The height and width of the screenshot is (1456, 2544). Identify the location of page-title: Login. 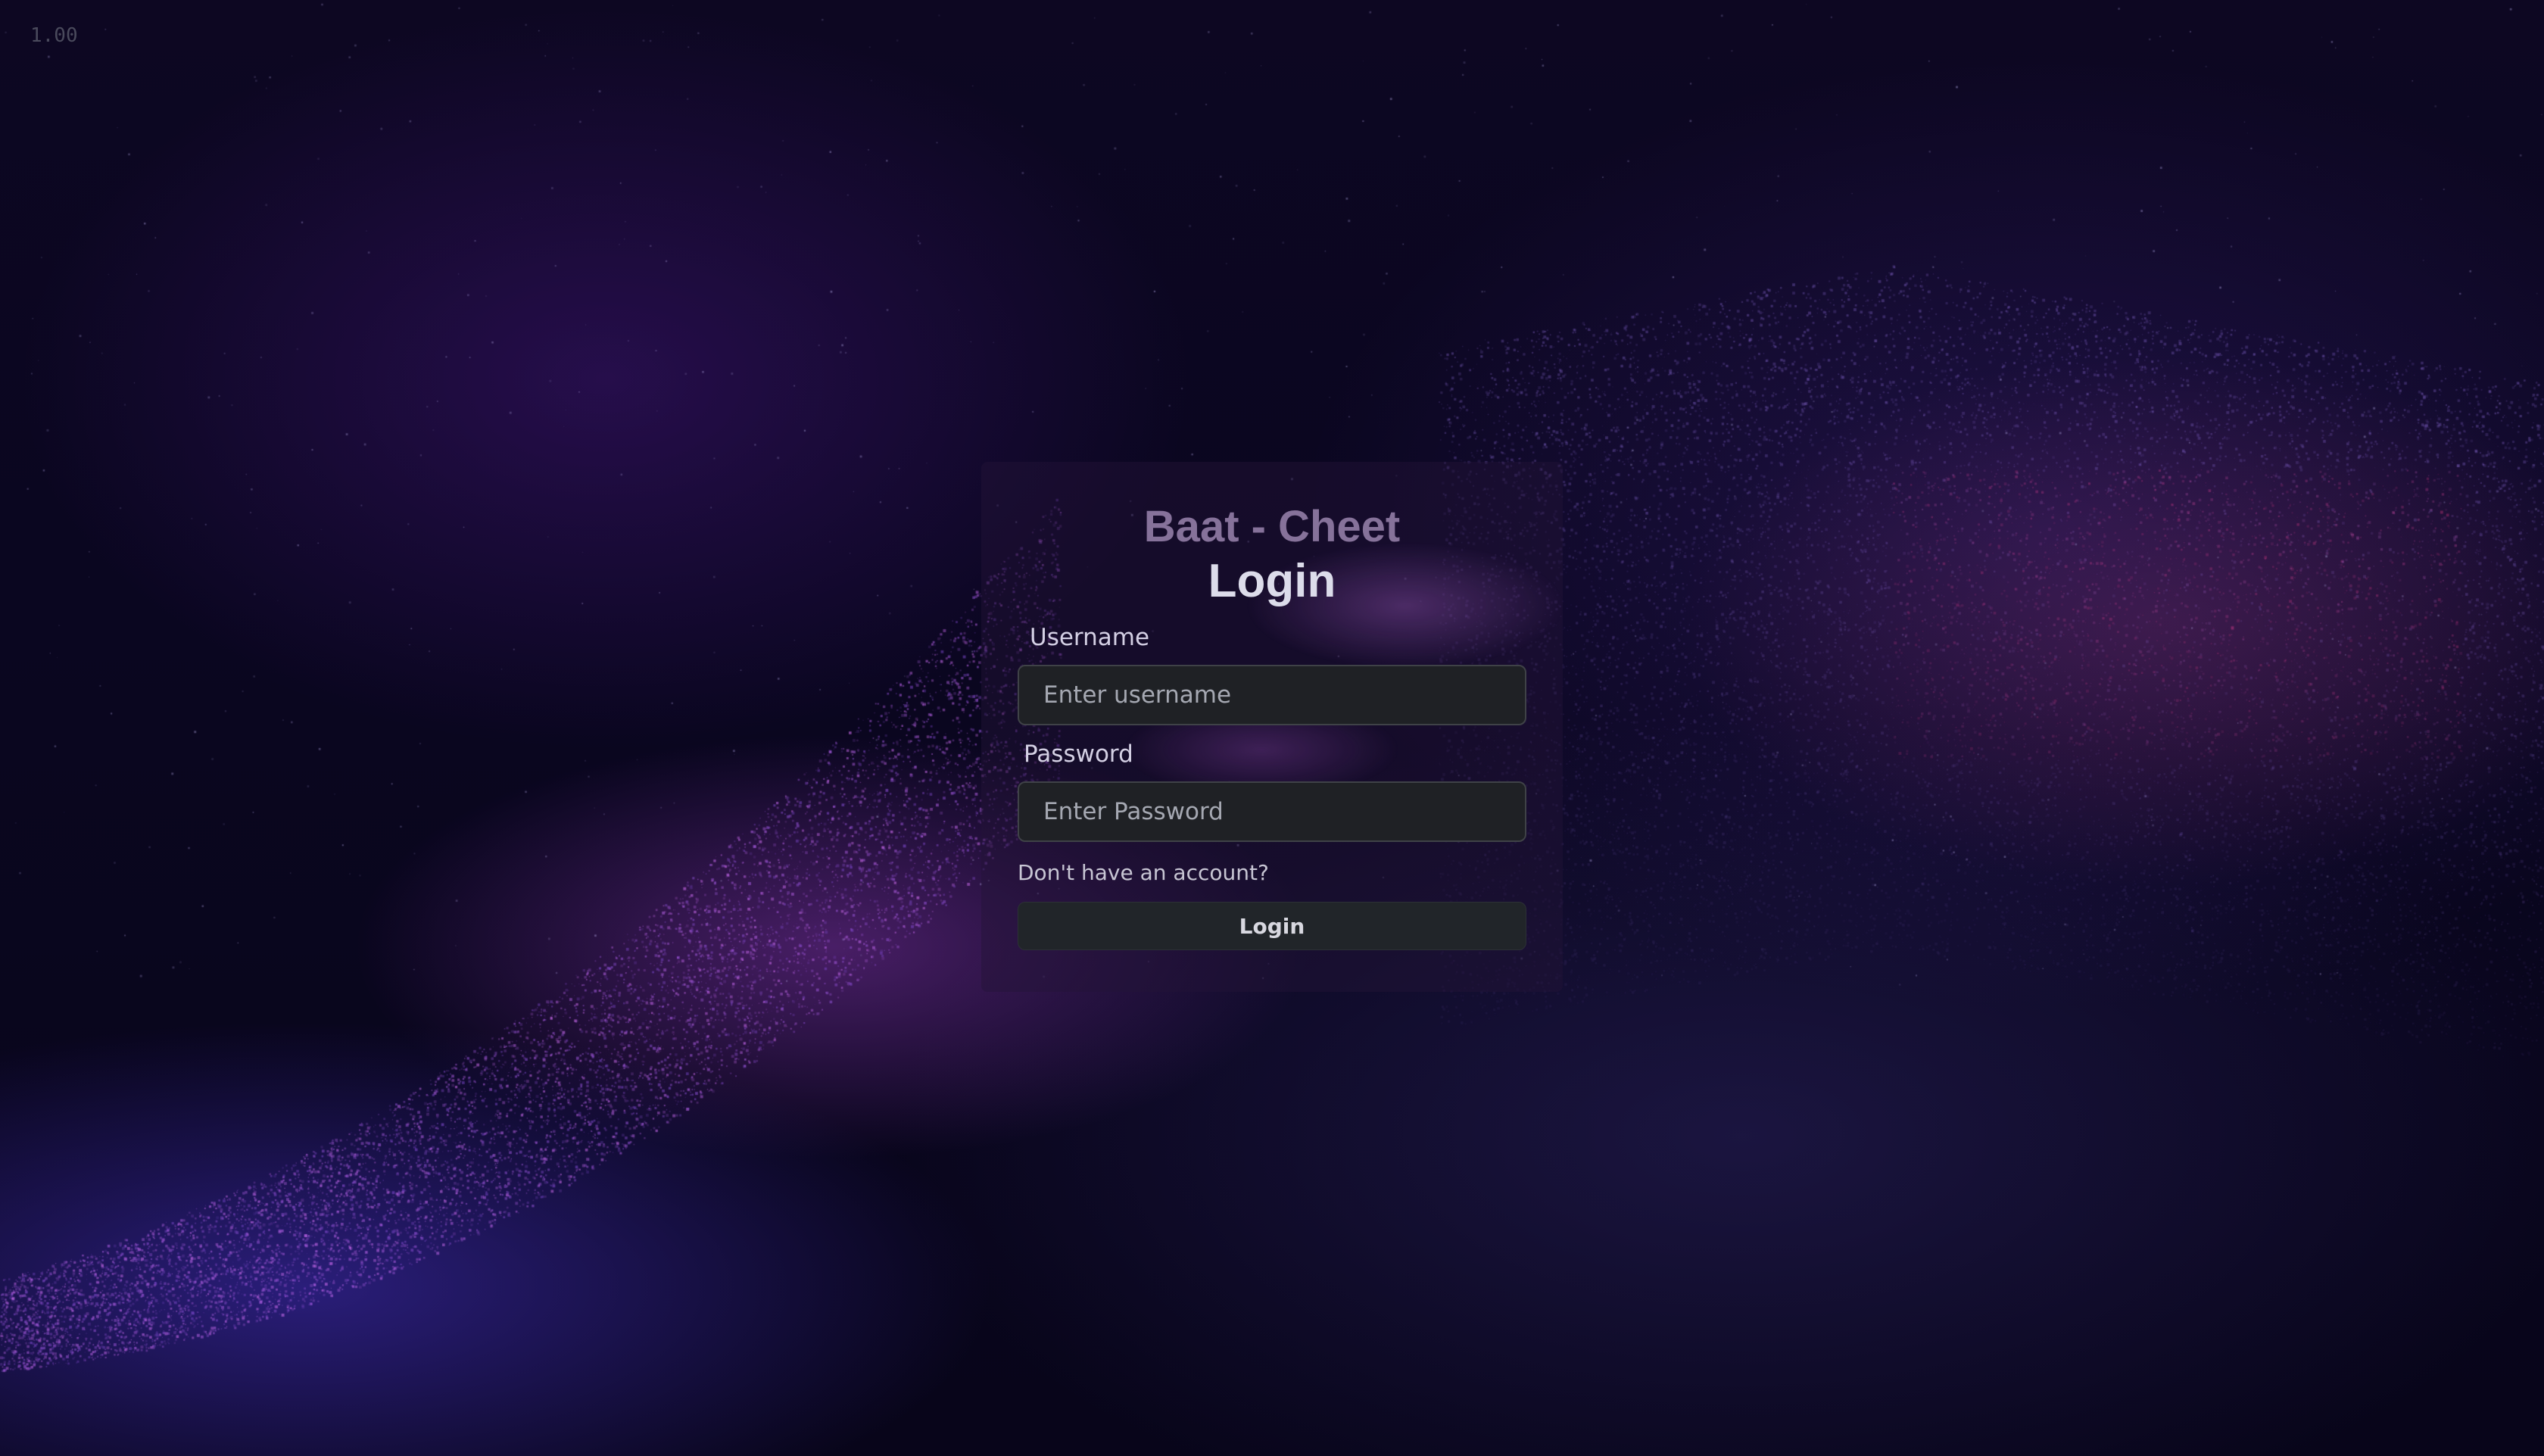
(1272, 581).